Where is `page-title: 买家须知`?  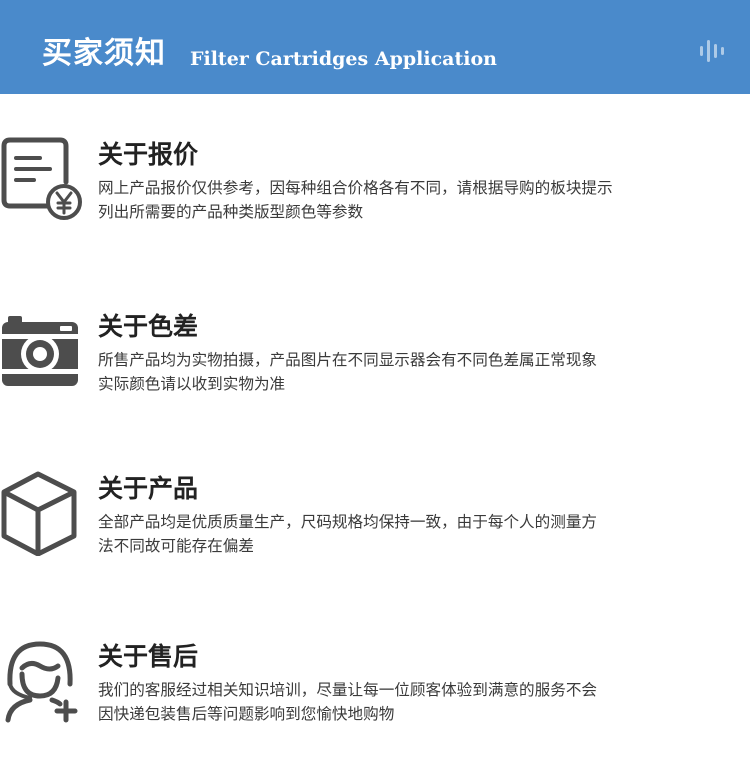
page-title: 买家须知 is located at coordinates (104, 53).